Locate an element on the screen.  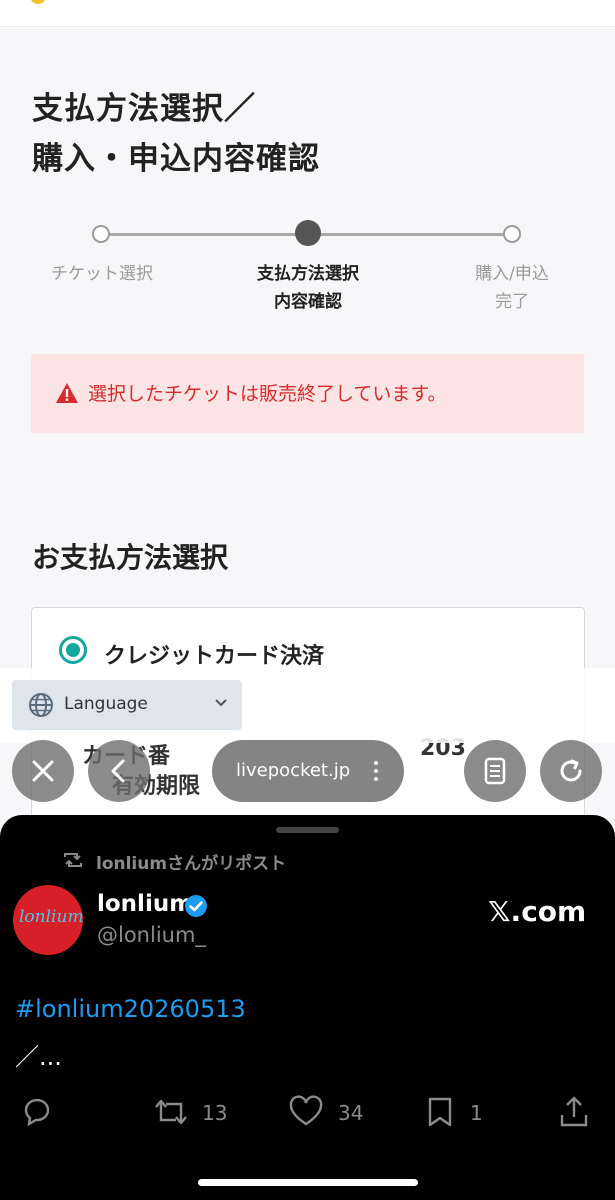
step-label-2: 支払方法選択 内容確認 is located at coordinates (308, 288).